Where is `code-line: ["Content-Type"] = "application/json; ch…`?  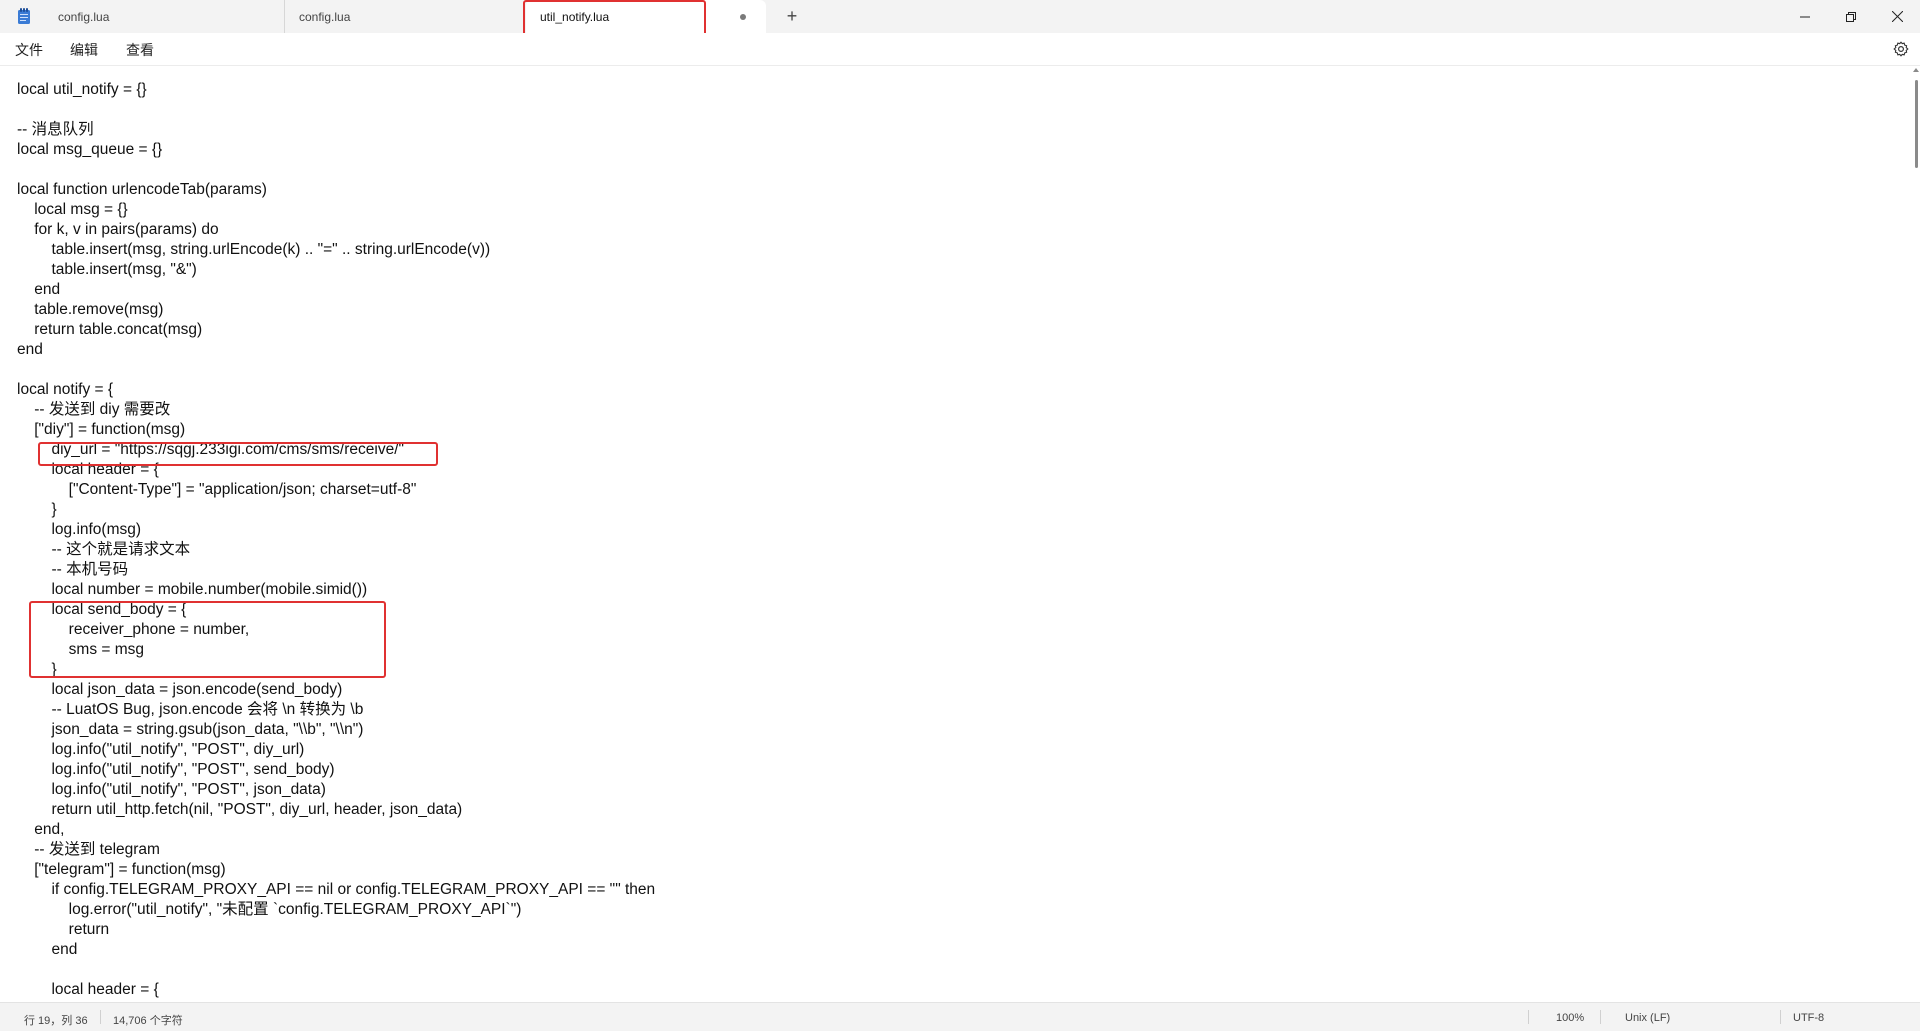
code-line: ["Content-Type"] = "application/json; ch… is located at coordinates (217, 489).